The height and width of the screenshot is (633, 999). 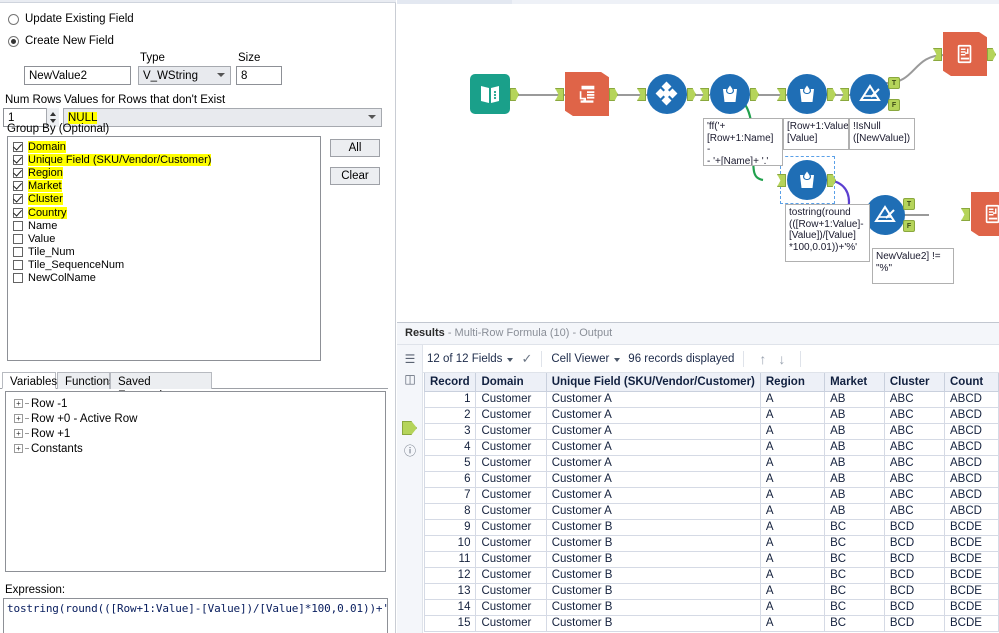 I want to click on table-row: 10 Customer Customer B A BC BCD BCDE, so click(x=711, y=543).